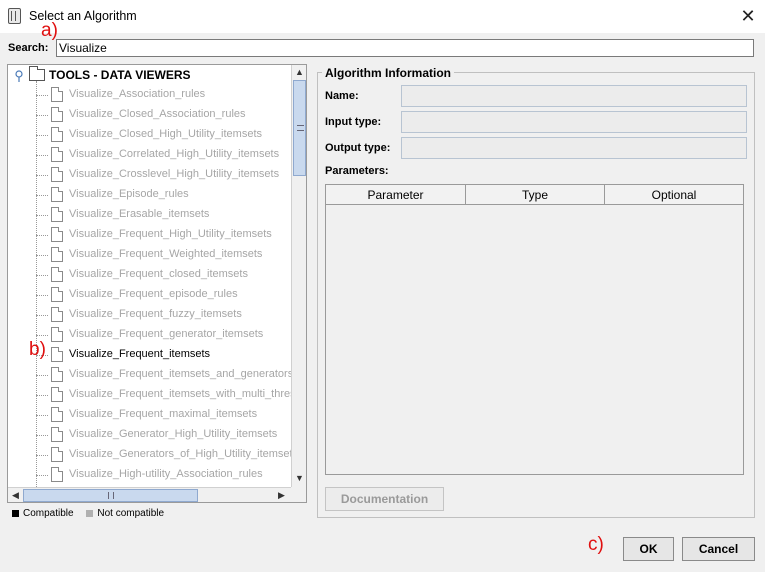 This screenshot has height=572, width=765. What do you see at coordinates (574, 122) in the screenshot?
I see `input-type-field` at bounding box center [574, 122].